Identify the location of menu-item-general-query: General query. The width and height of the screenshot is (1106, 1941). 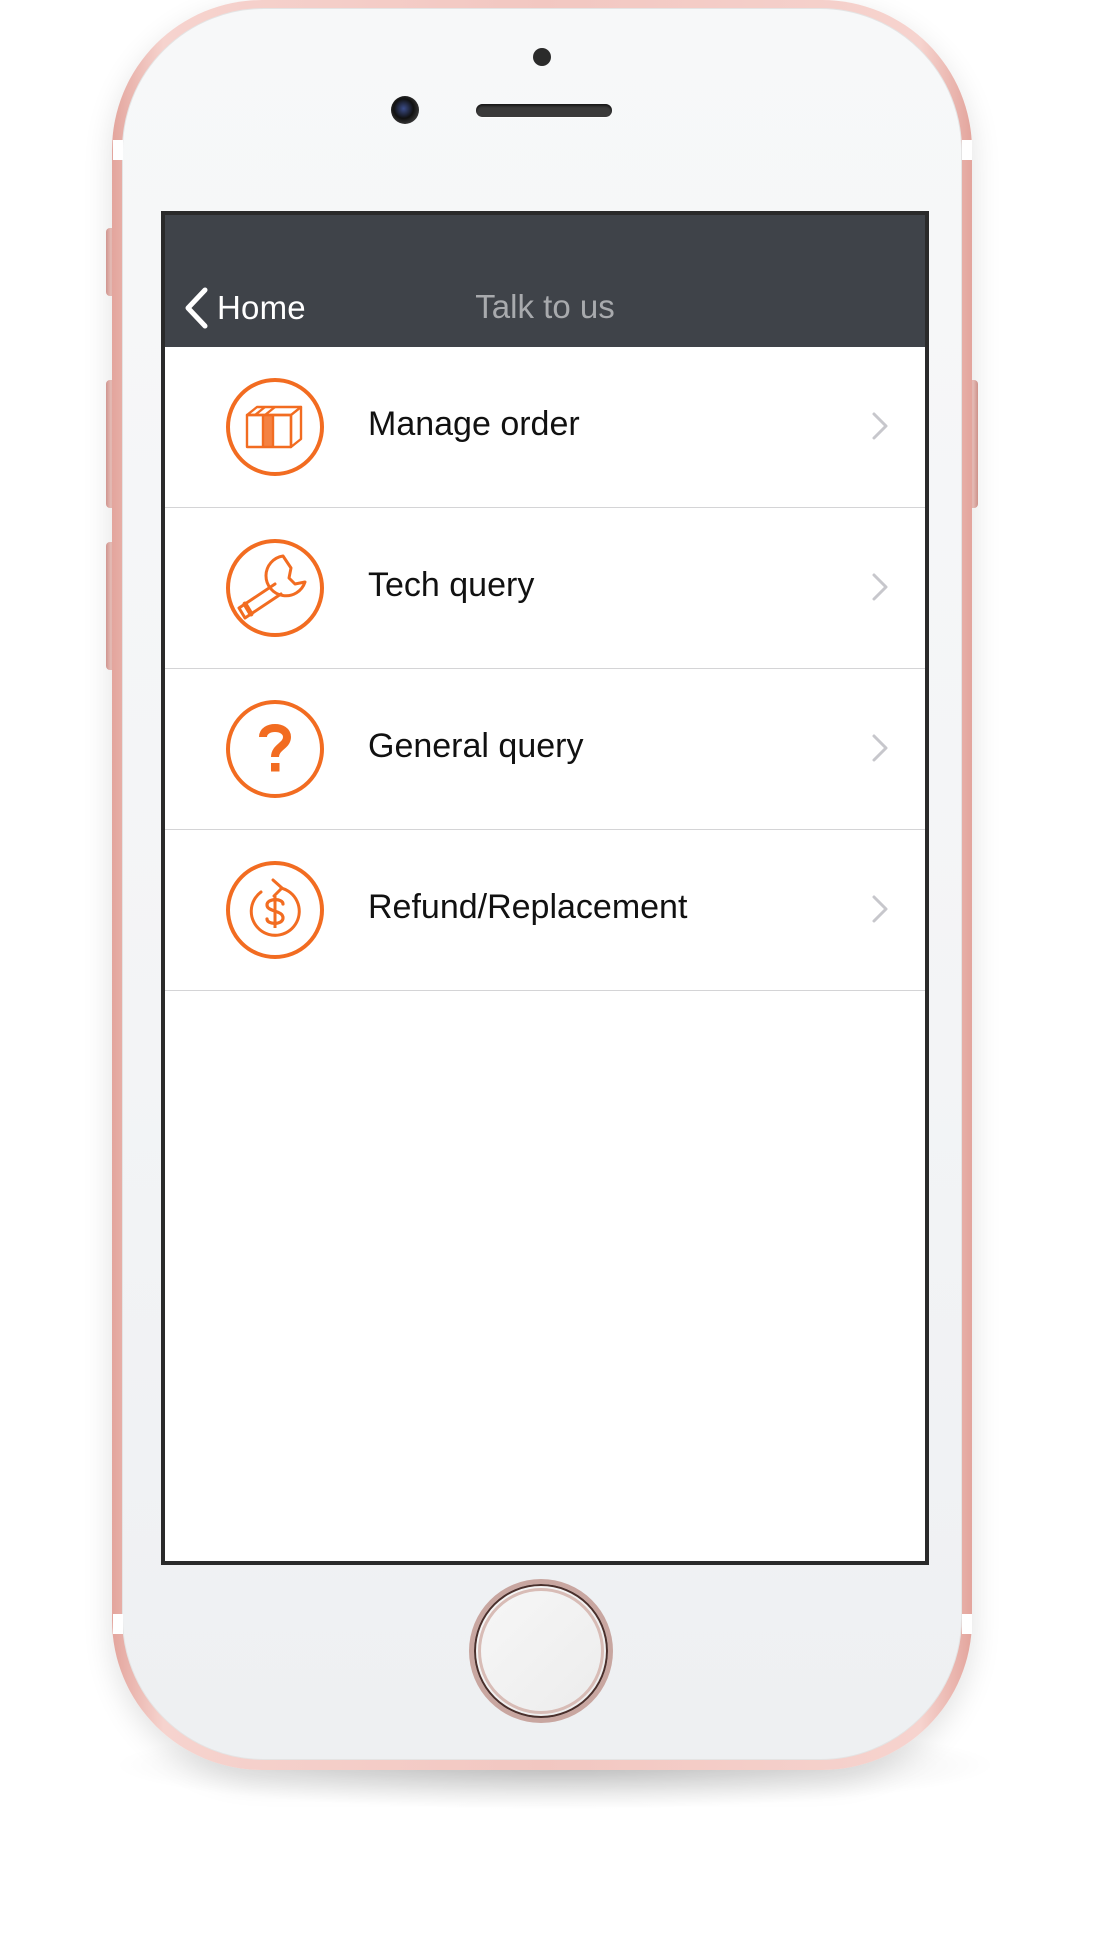
(545, 749).